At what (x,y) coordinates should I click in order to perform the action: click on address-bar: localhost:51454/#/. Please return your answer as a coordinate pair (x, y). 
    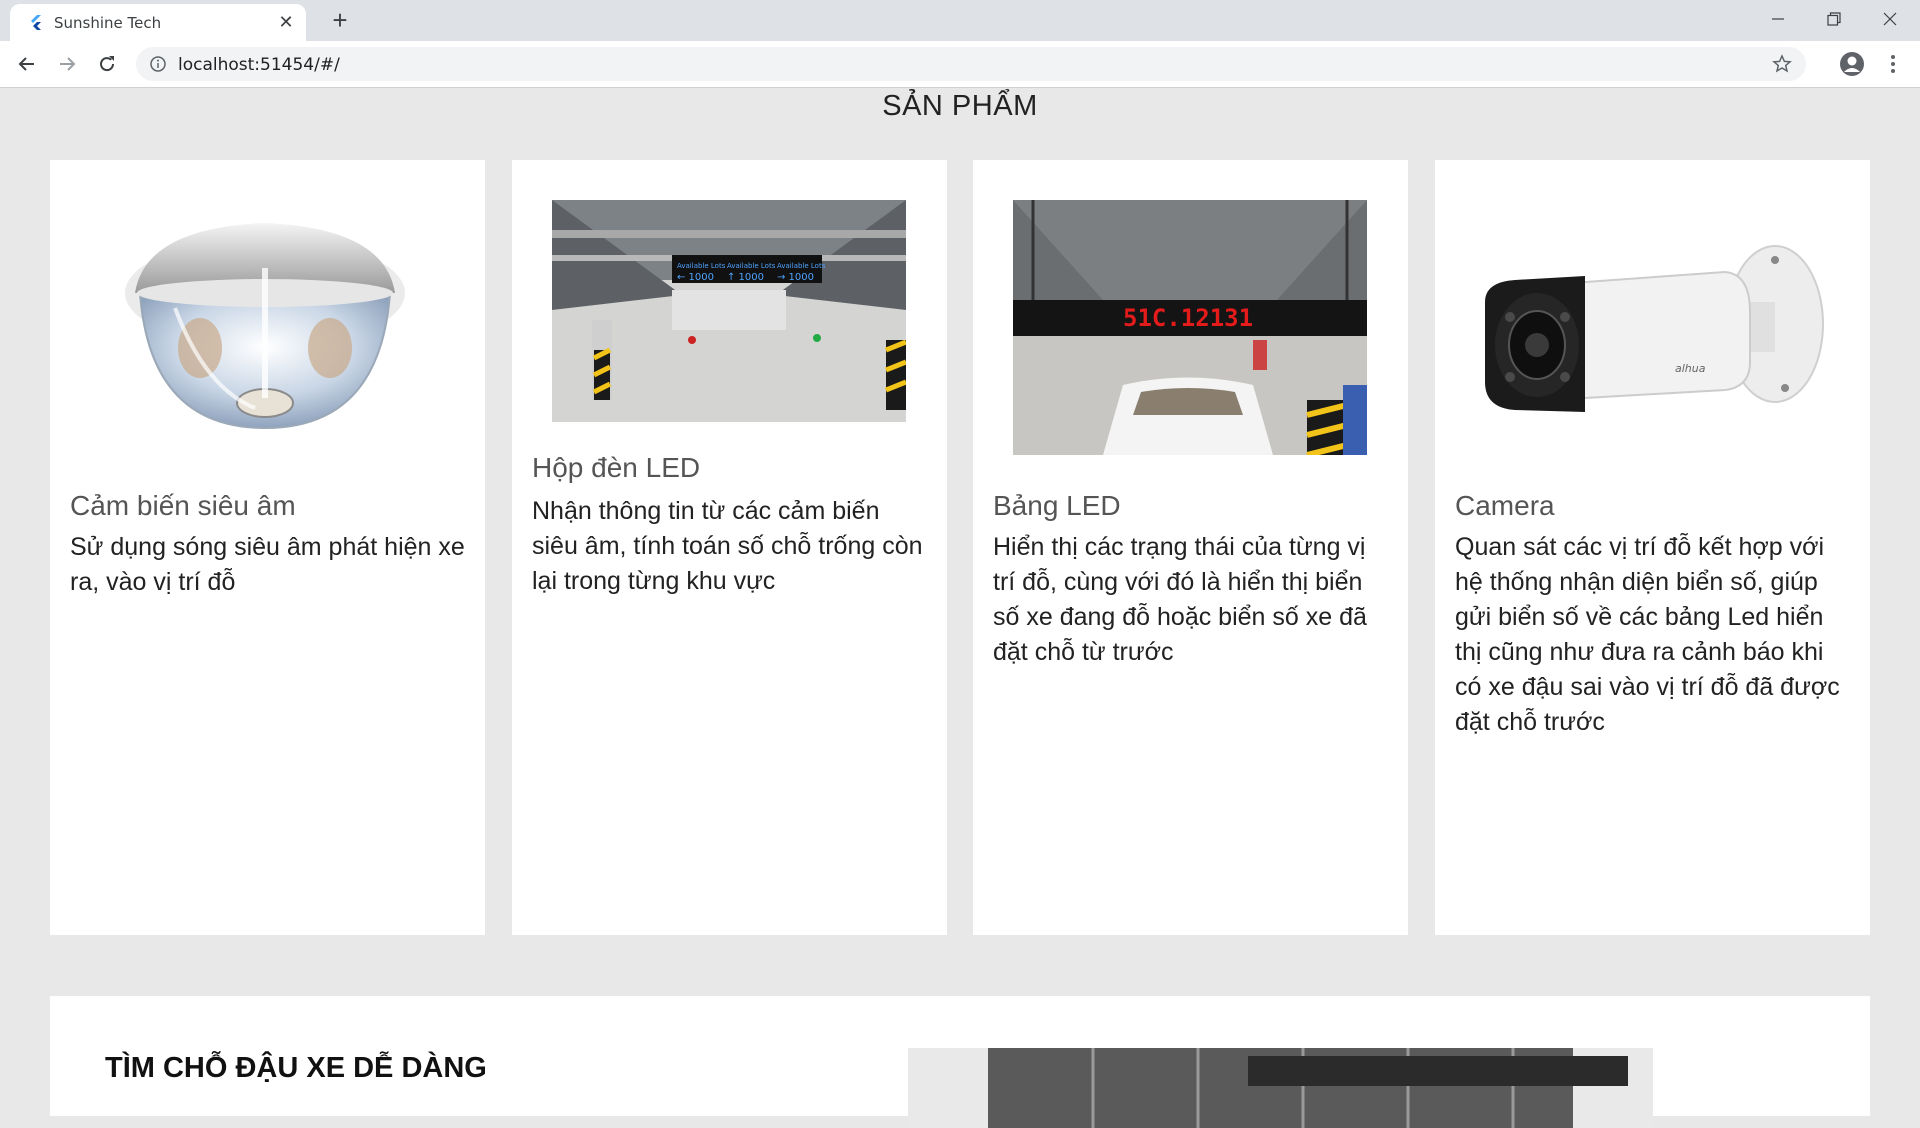
    Looking at the image, I should click on (971, 64).